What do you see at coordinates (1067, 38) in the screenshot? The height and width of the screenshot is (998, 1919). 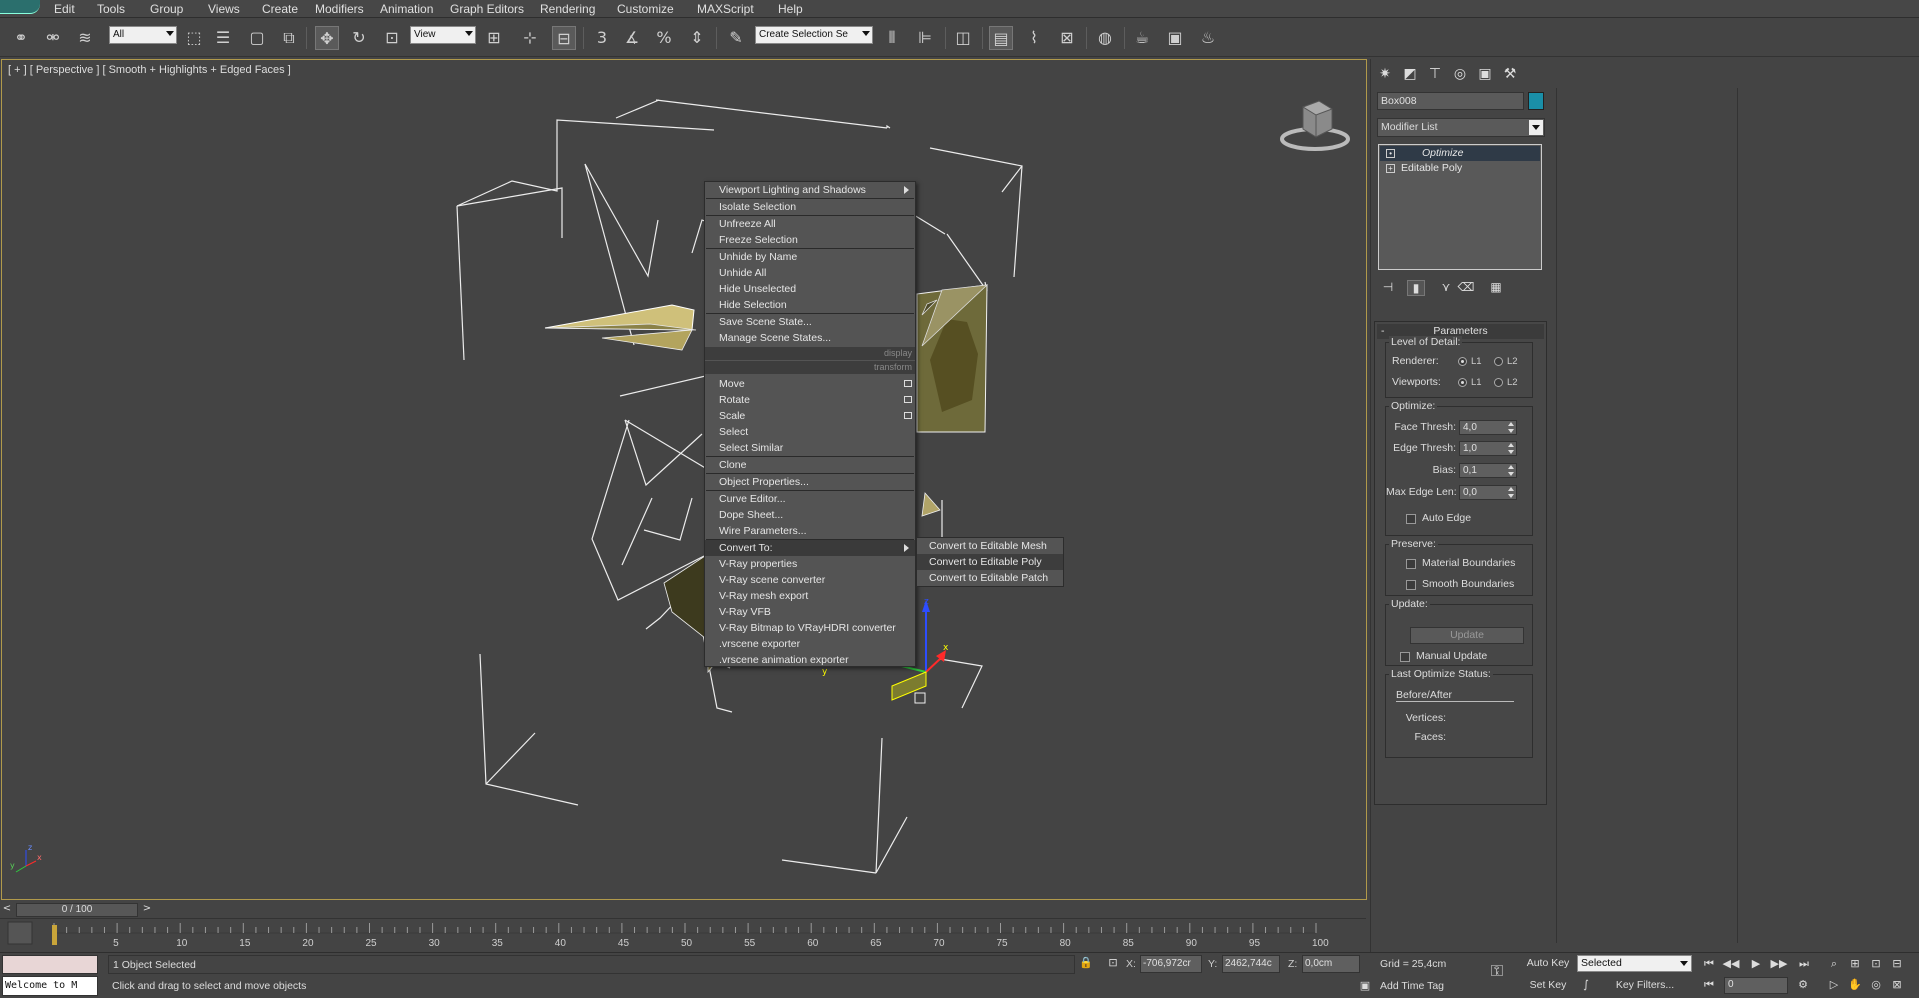 I see `schematic-view-icon: ⊠` at bounding box center [1067, 38].